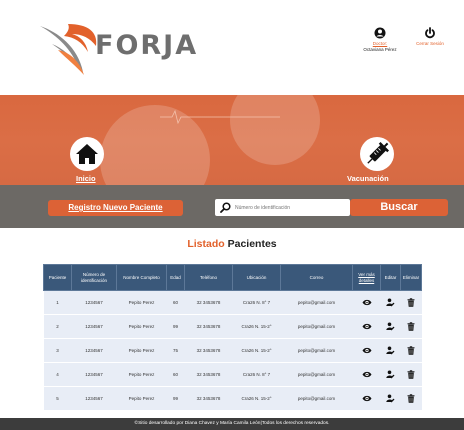  What do you see at coordinates (380, 49) in the screenshot?
I see `user-name: Octaviana Pérez` at bounding box center [380, 49].